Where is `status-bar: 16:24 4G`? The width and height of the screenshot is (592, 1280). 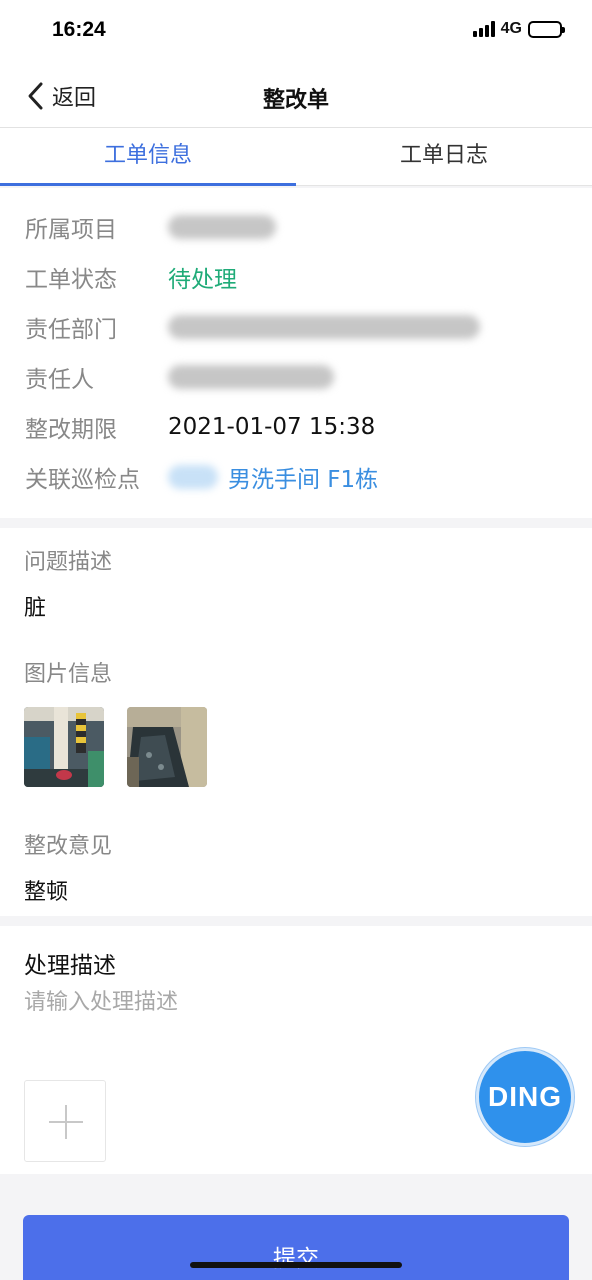 status-bar: 16:24 4G is located at coordinates (296, 33).